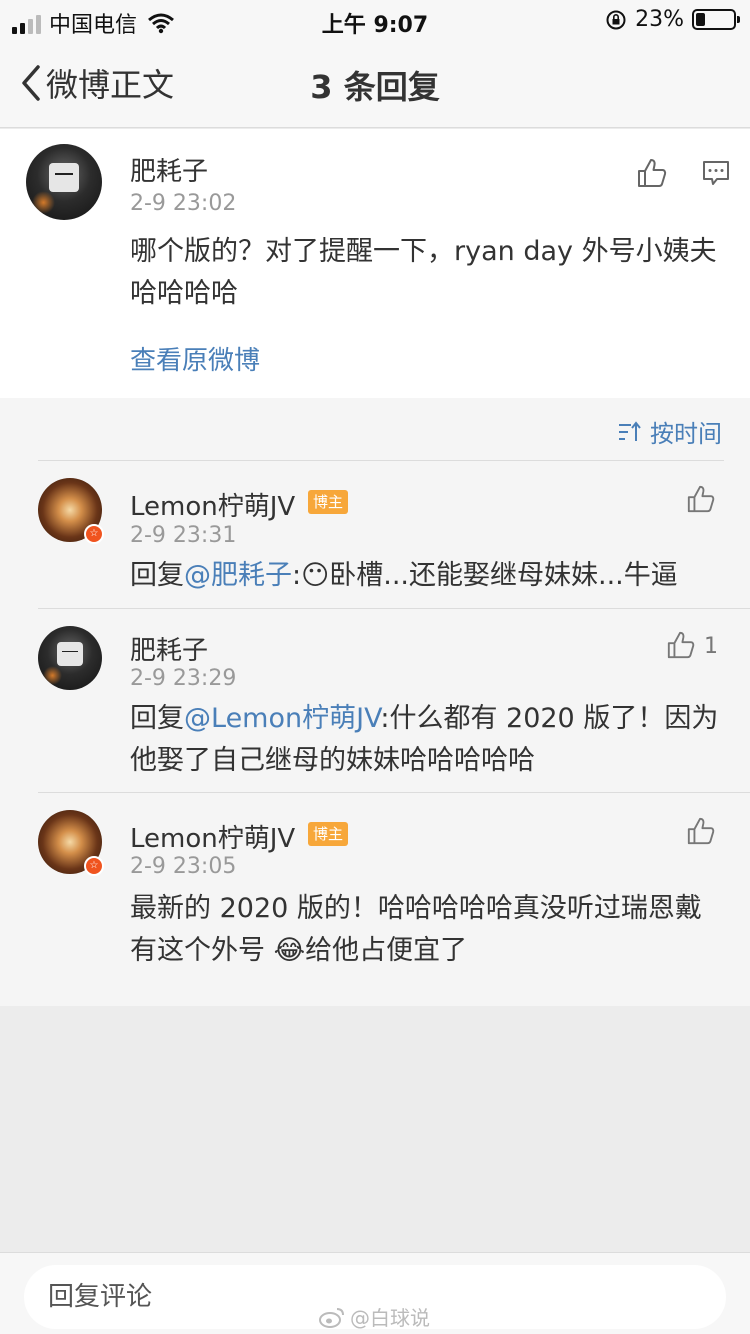 The height and width of the screenshot is (1334, 750). What do you see at coordinates (630, 430) in the screenshot?
I see `sort-icon` at bounding box center [630, 430].